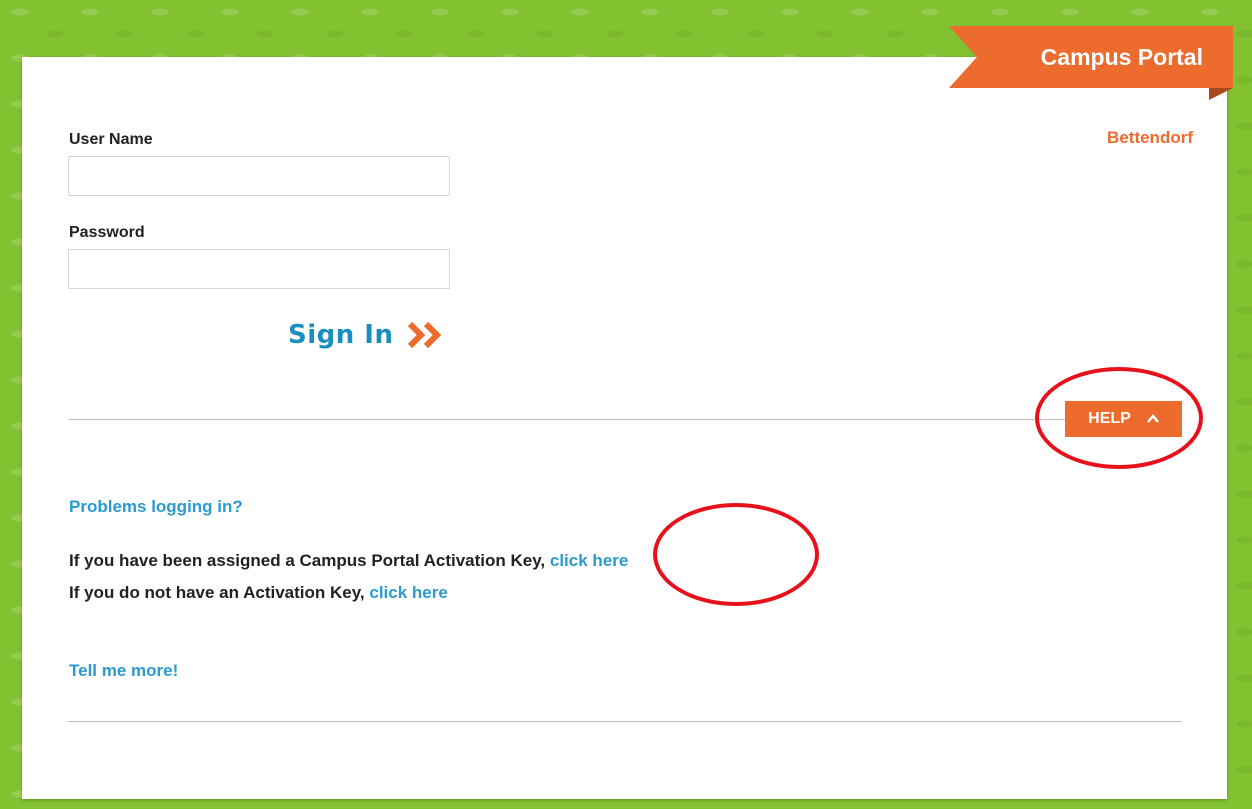 Image resolution: width=1252 pixels, height=809 pixels. I want to click on no-activation-key-click-here-link: click here, so click(408, 592).